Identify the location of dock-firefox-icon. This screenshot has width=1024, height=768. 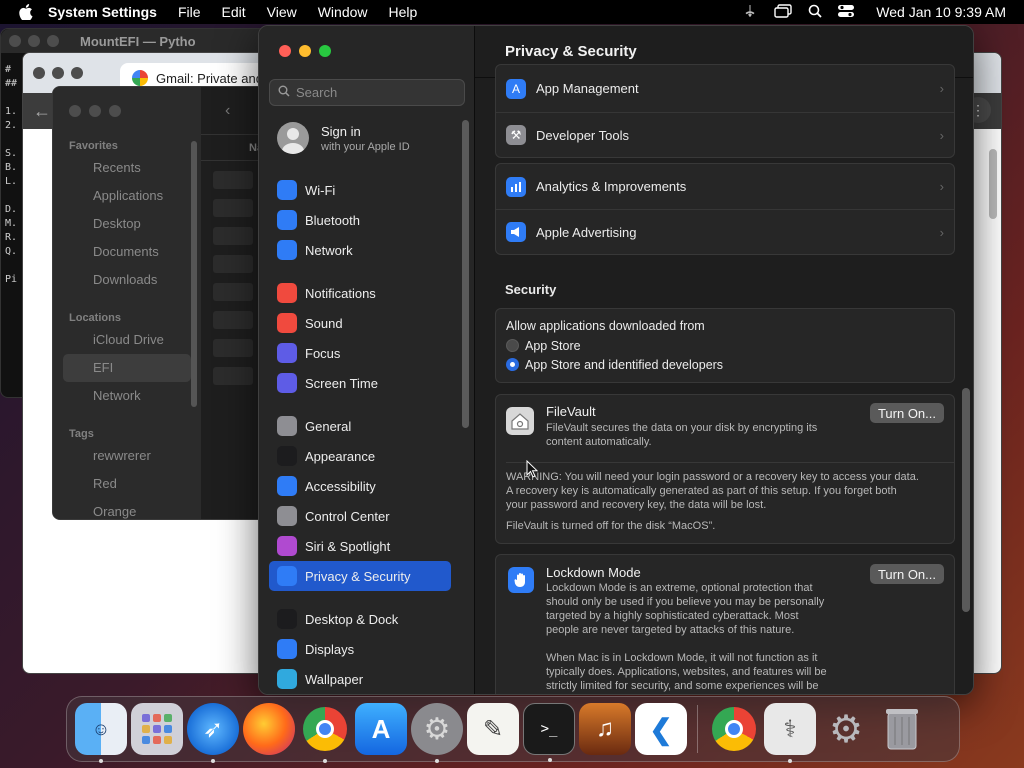
(269, 729).